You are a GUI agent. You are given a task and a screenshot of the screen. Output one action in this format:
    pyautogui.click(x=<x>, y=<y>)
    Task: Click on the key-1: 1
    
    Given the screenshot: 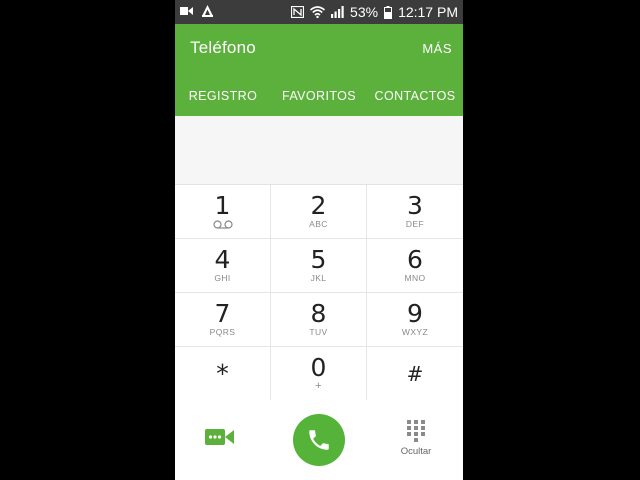 What is the action you would take?
    pyautogui.click(x=223, y=212)
    